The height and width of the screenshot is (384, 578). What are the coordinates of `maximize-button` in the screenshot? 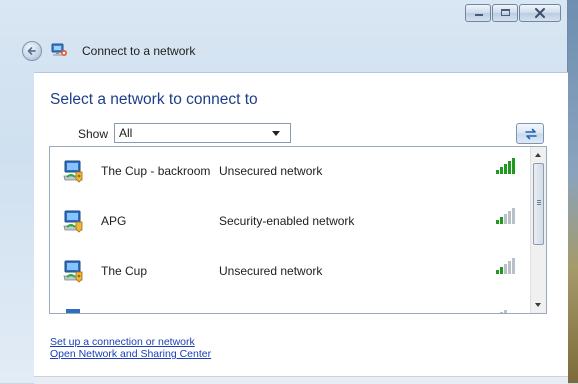 It's located at (505, 13).